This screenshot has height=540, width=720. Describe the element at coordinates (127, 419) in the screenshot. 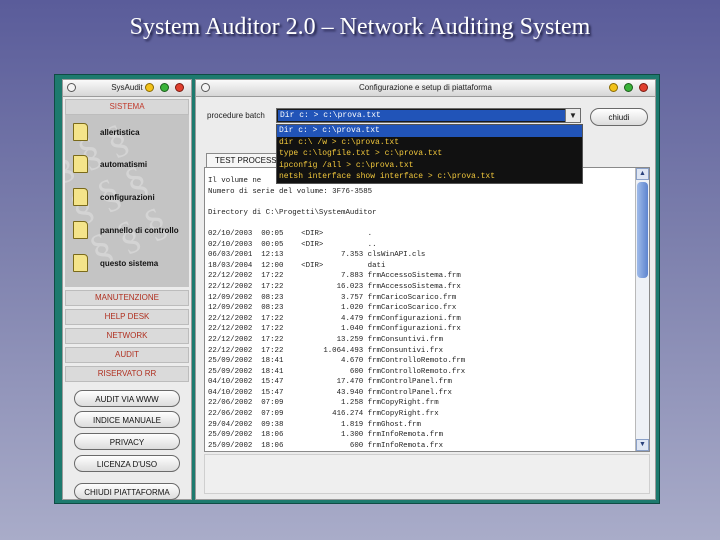

I see `indice-manuale-button: INDICE MANUALE` at that location.